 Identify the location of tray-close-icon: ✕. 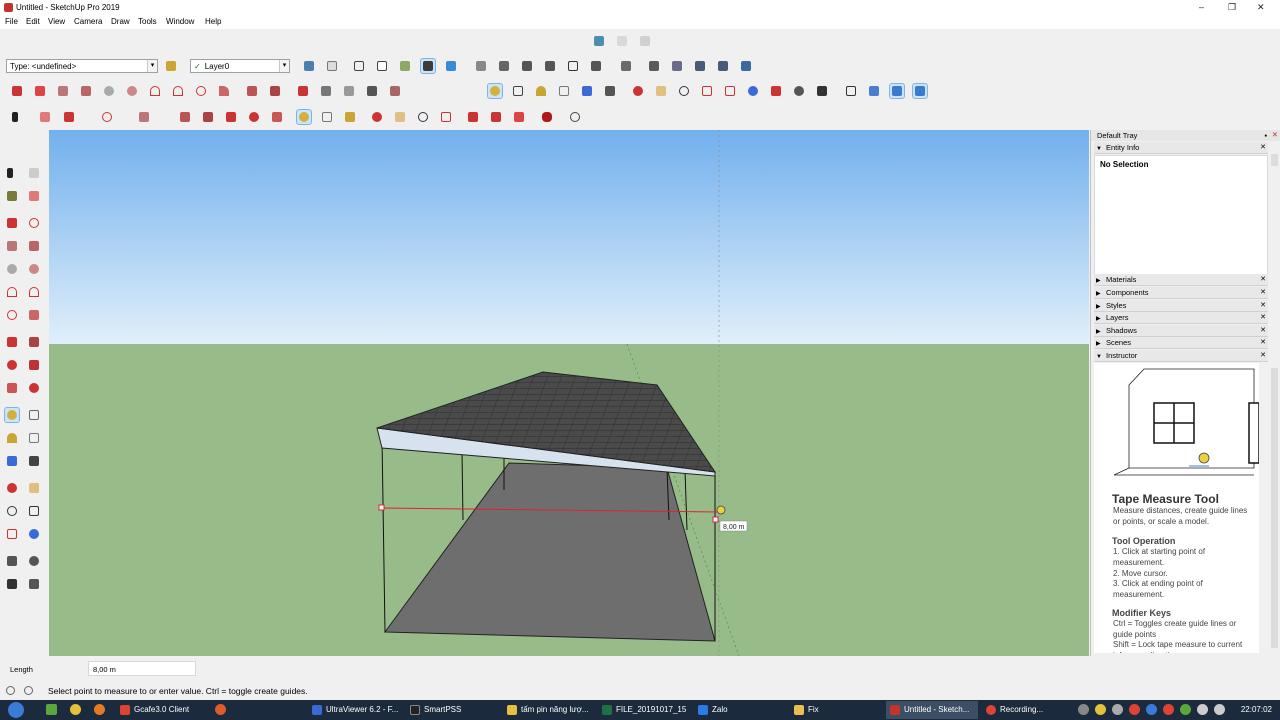
(1275, 134).